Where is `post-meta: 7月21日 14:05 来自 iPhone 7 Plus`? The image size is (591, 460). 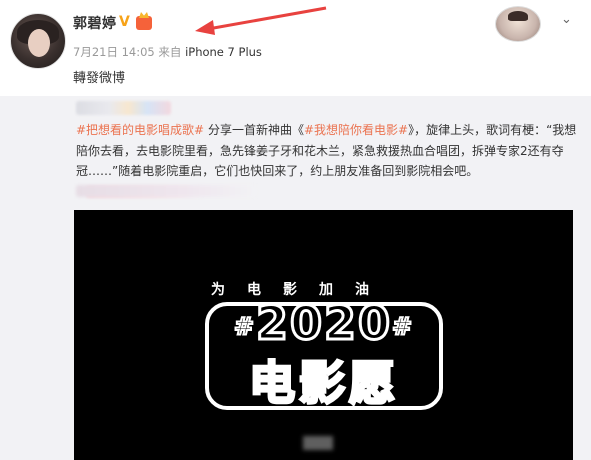
post-meta: 7月21日 14:05 来自 iPhone 7 Plus is located at coordinates (167, 52).